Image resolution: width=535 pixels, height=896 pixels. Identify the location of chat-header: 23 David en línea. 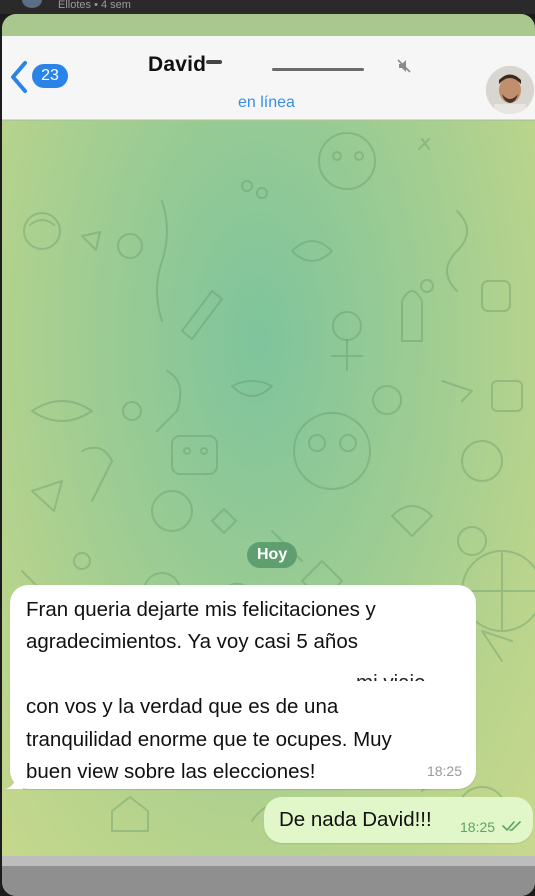
(268, 78).